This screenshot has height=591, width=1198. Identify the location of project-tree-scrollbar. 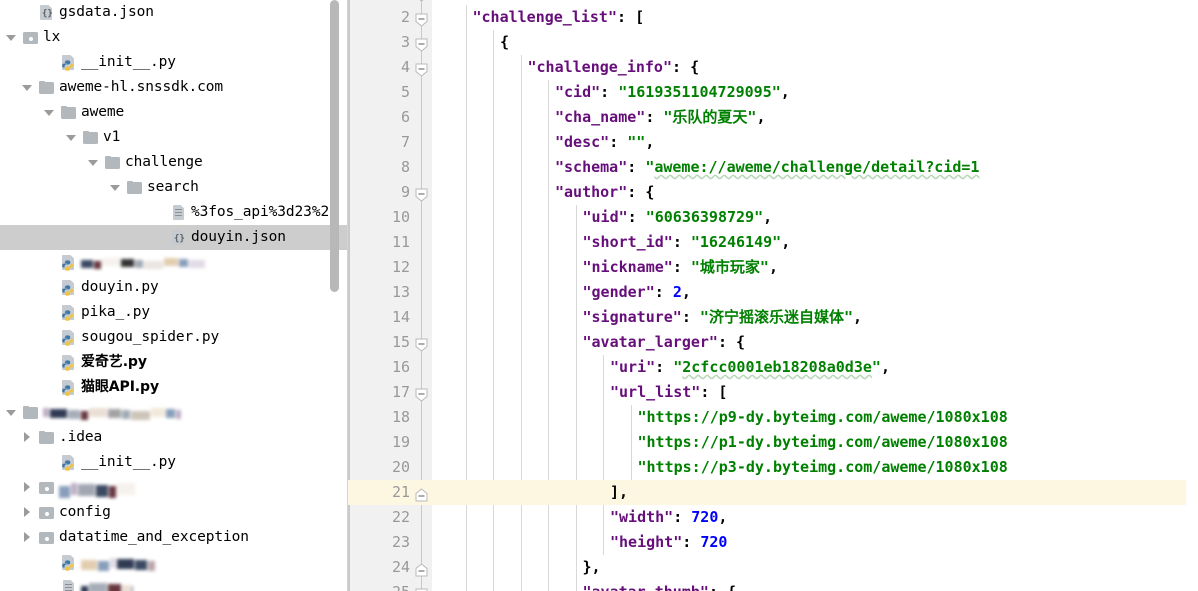
(334, 146).